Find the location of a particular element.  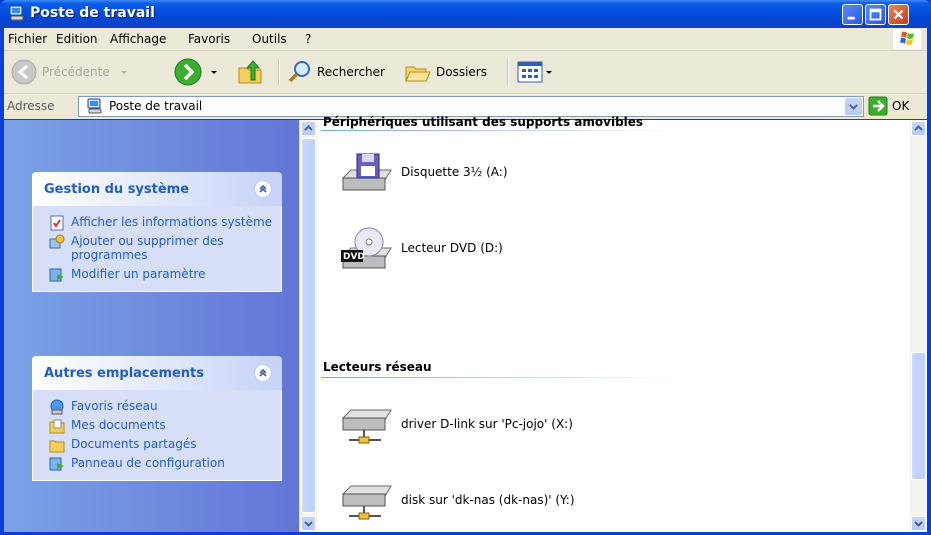

minimize-button is located at coordinates (852, 14).